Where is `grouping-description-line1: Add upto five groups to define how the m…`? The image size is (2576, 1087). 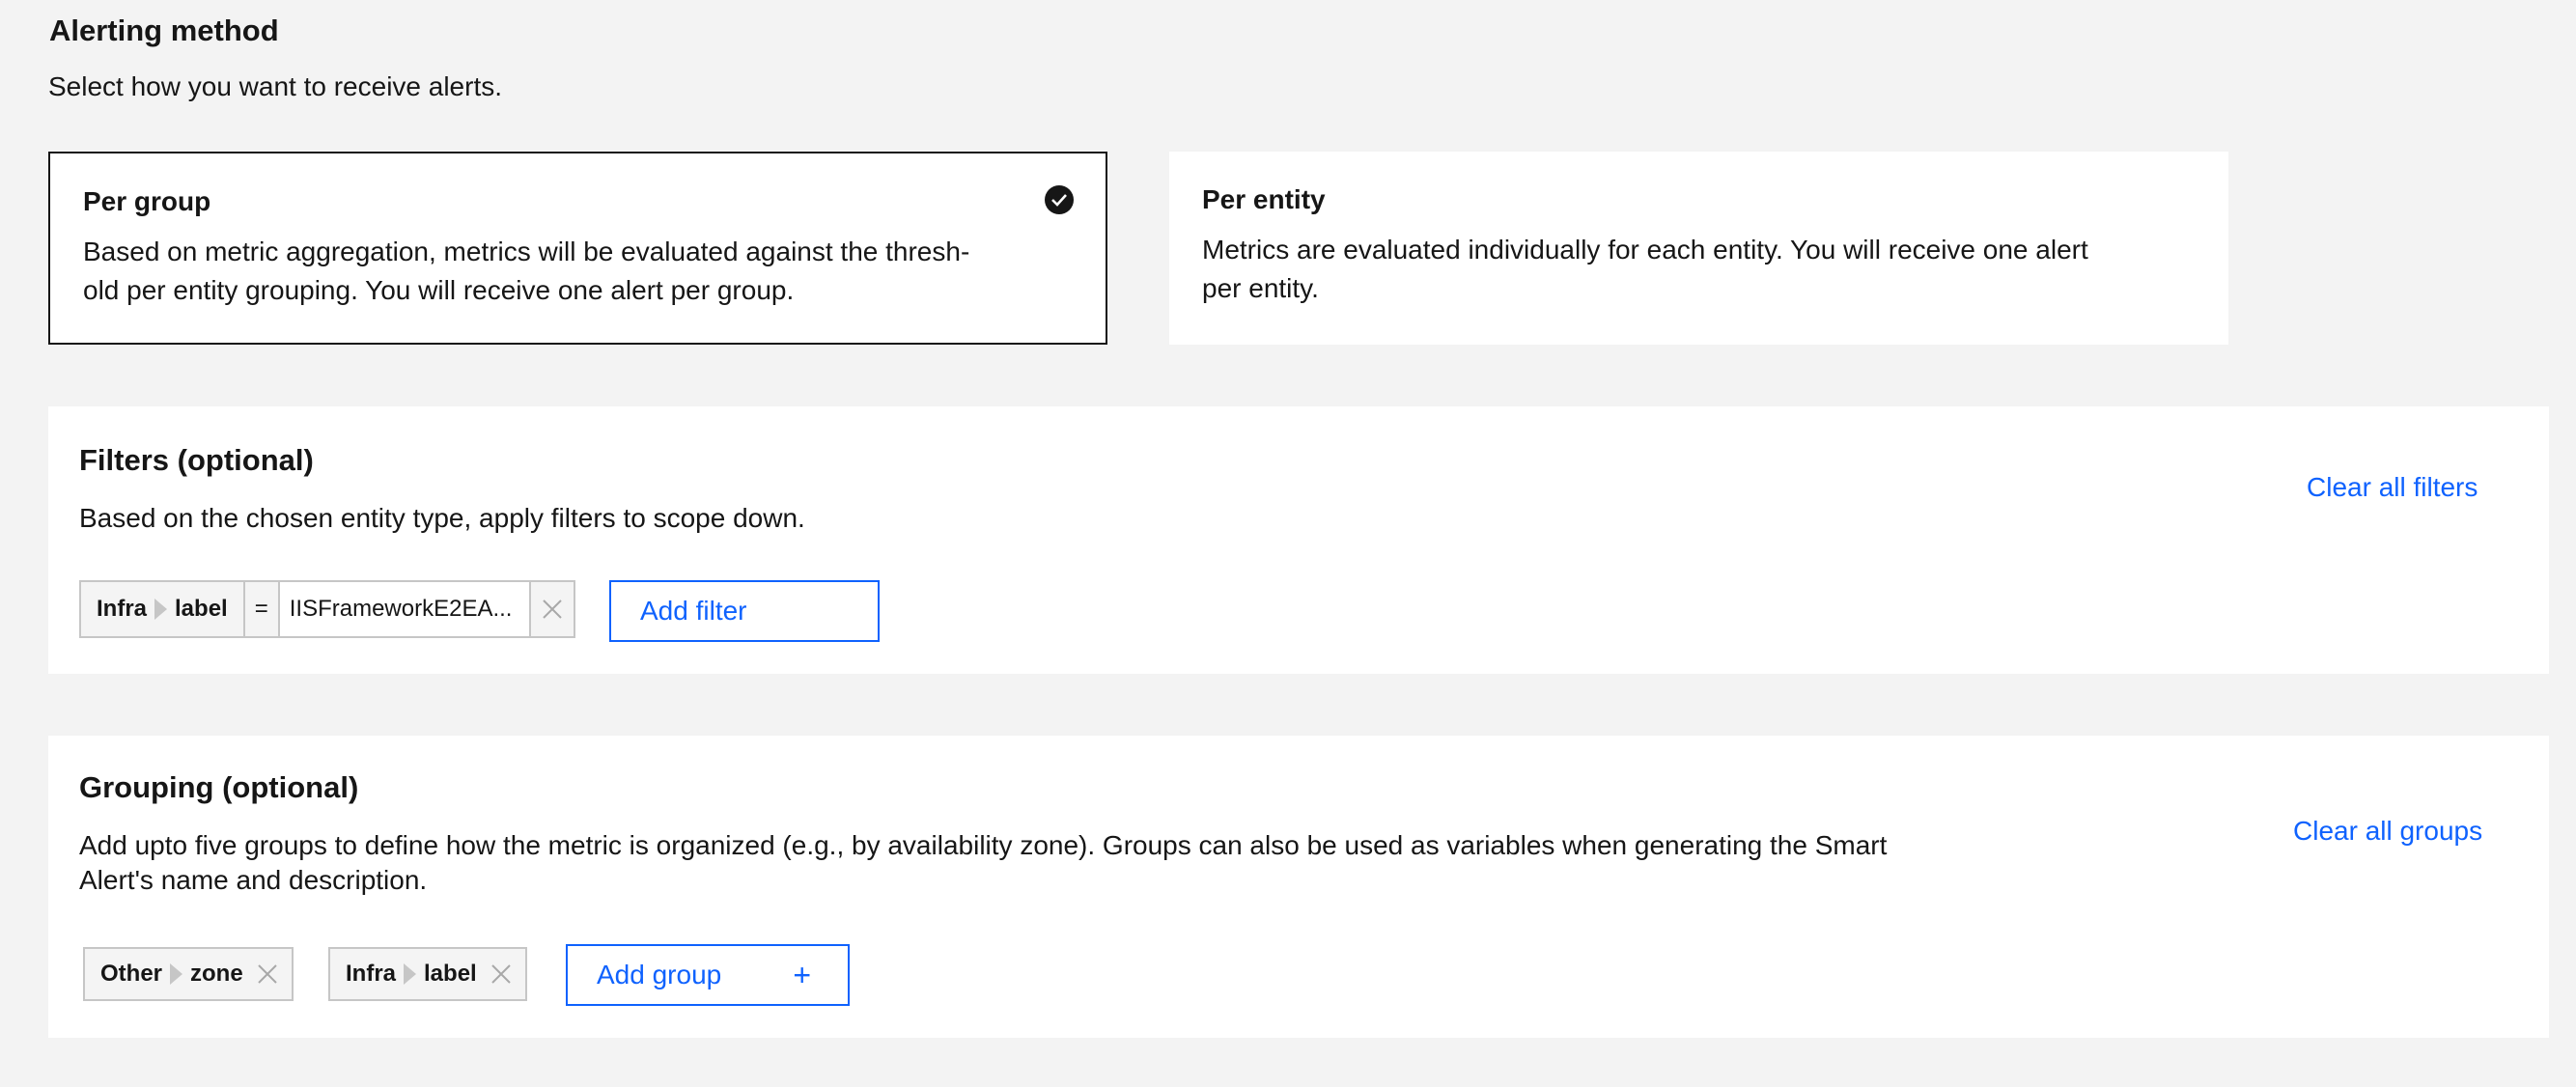
grouping-description-line1: Add upto five groups to define how the m… is located at coordinates (984, 845).